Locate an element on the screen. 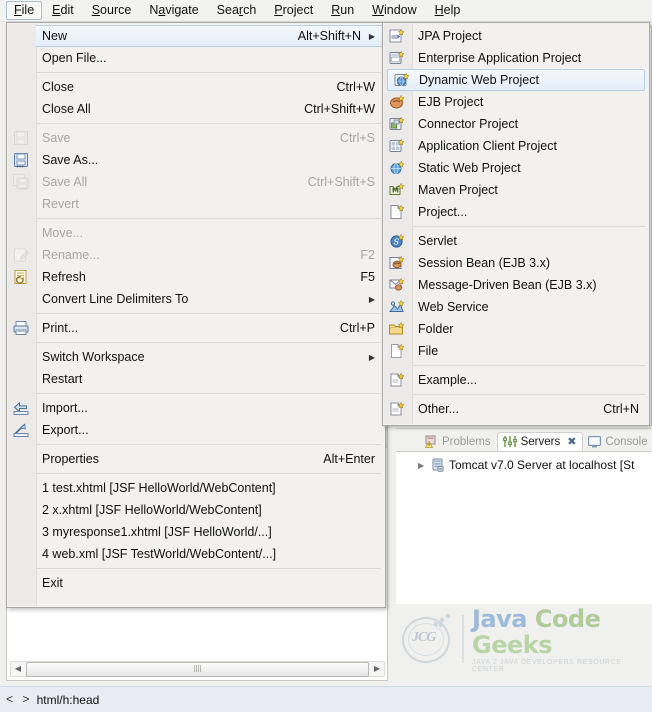 This screenshot has height=712, width=652. tab-servers-label: Servers is located at coordinates (540, 441).